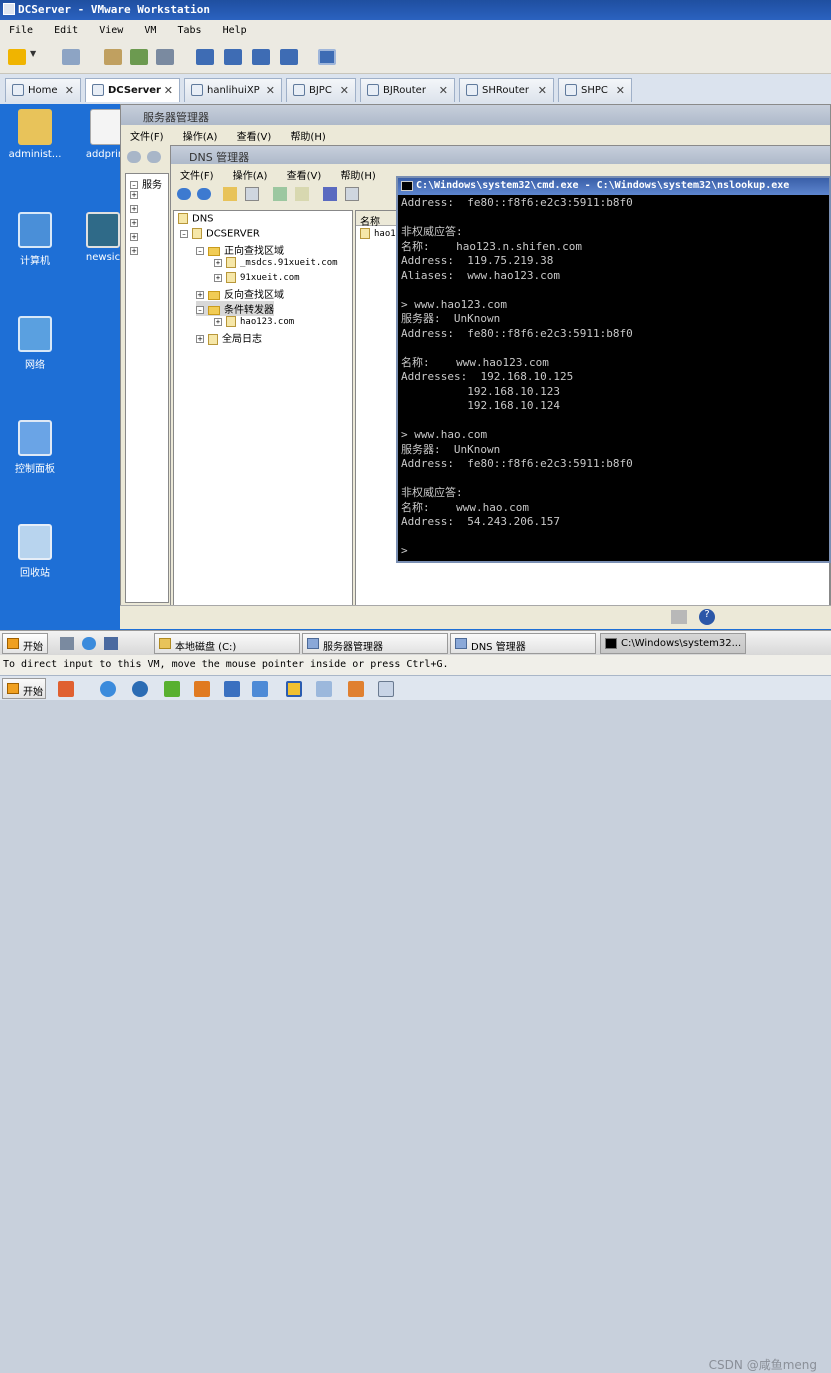 This screenshot has height=1373, width=831. I want to click on export-icon, so click(302, 194).